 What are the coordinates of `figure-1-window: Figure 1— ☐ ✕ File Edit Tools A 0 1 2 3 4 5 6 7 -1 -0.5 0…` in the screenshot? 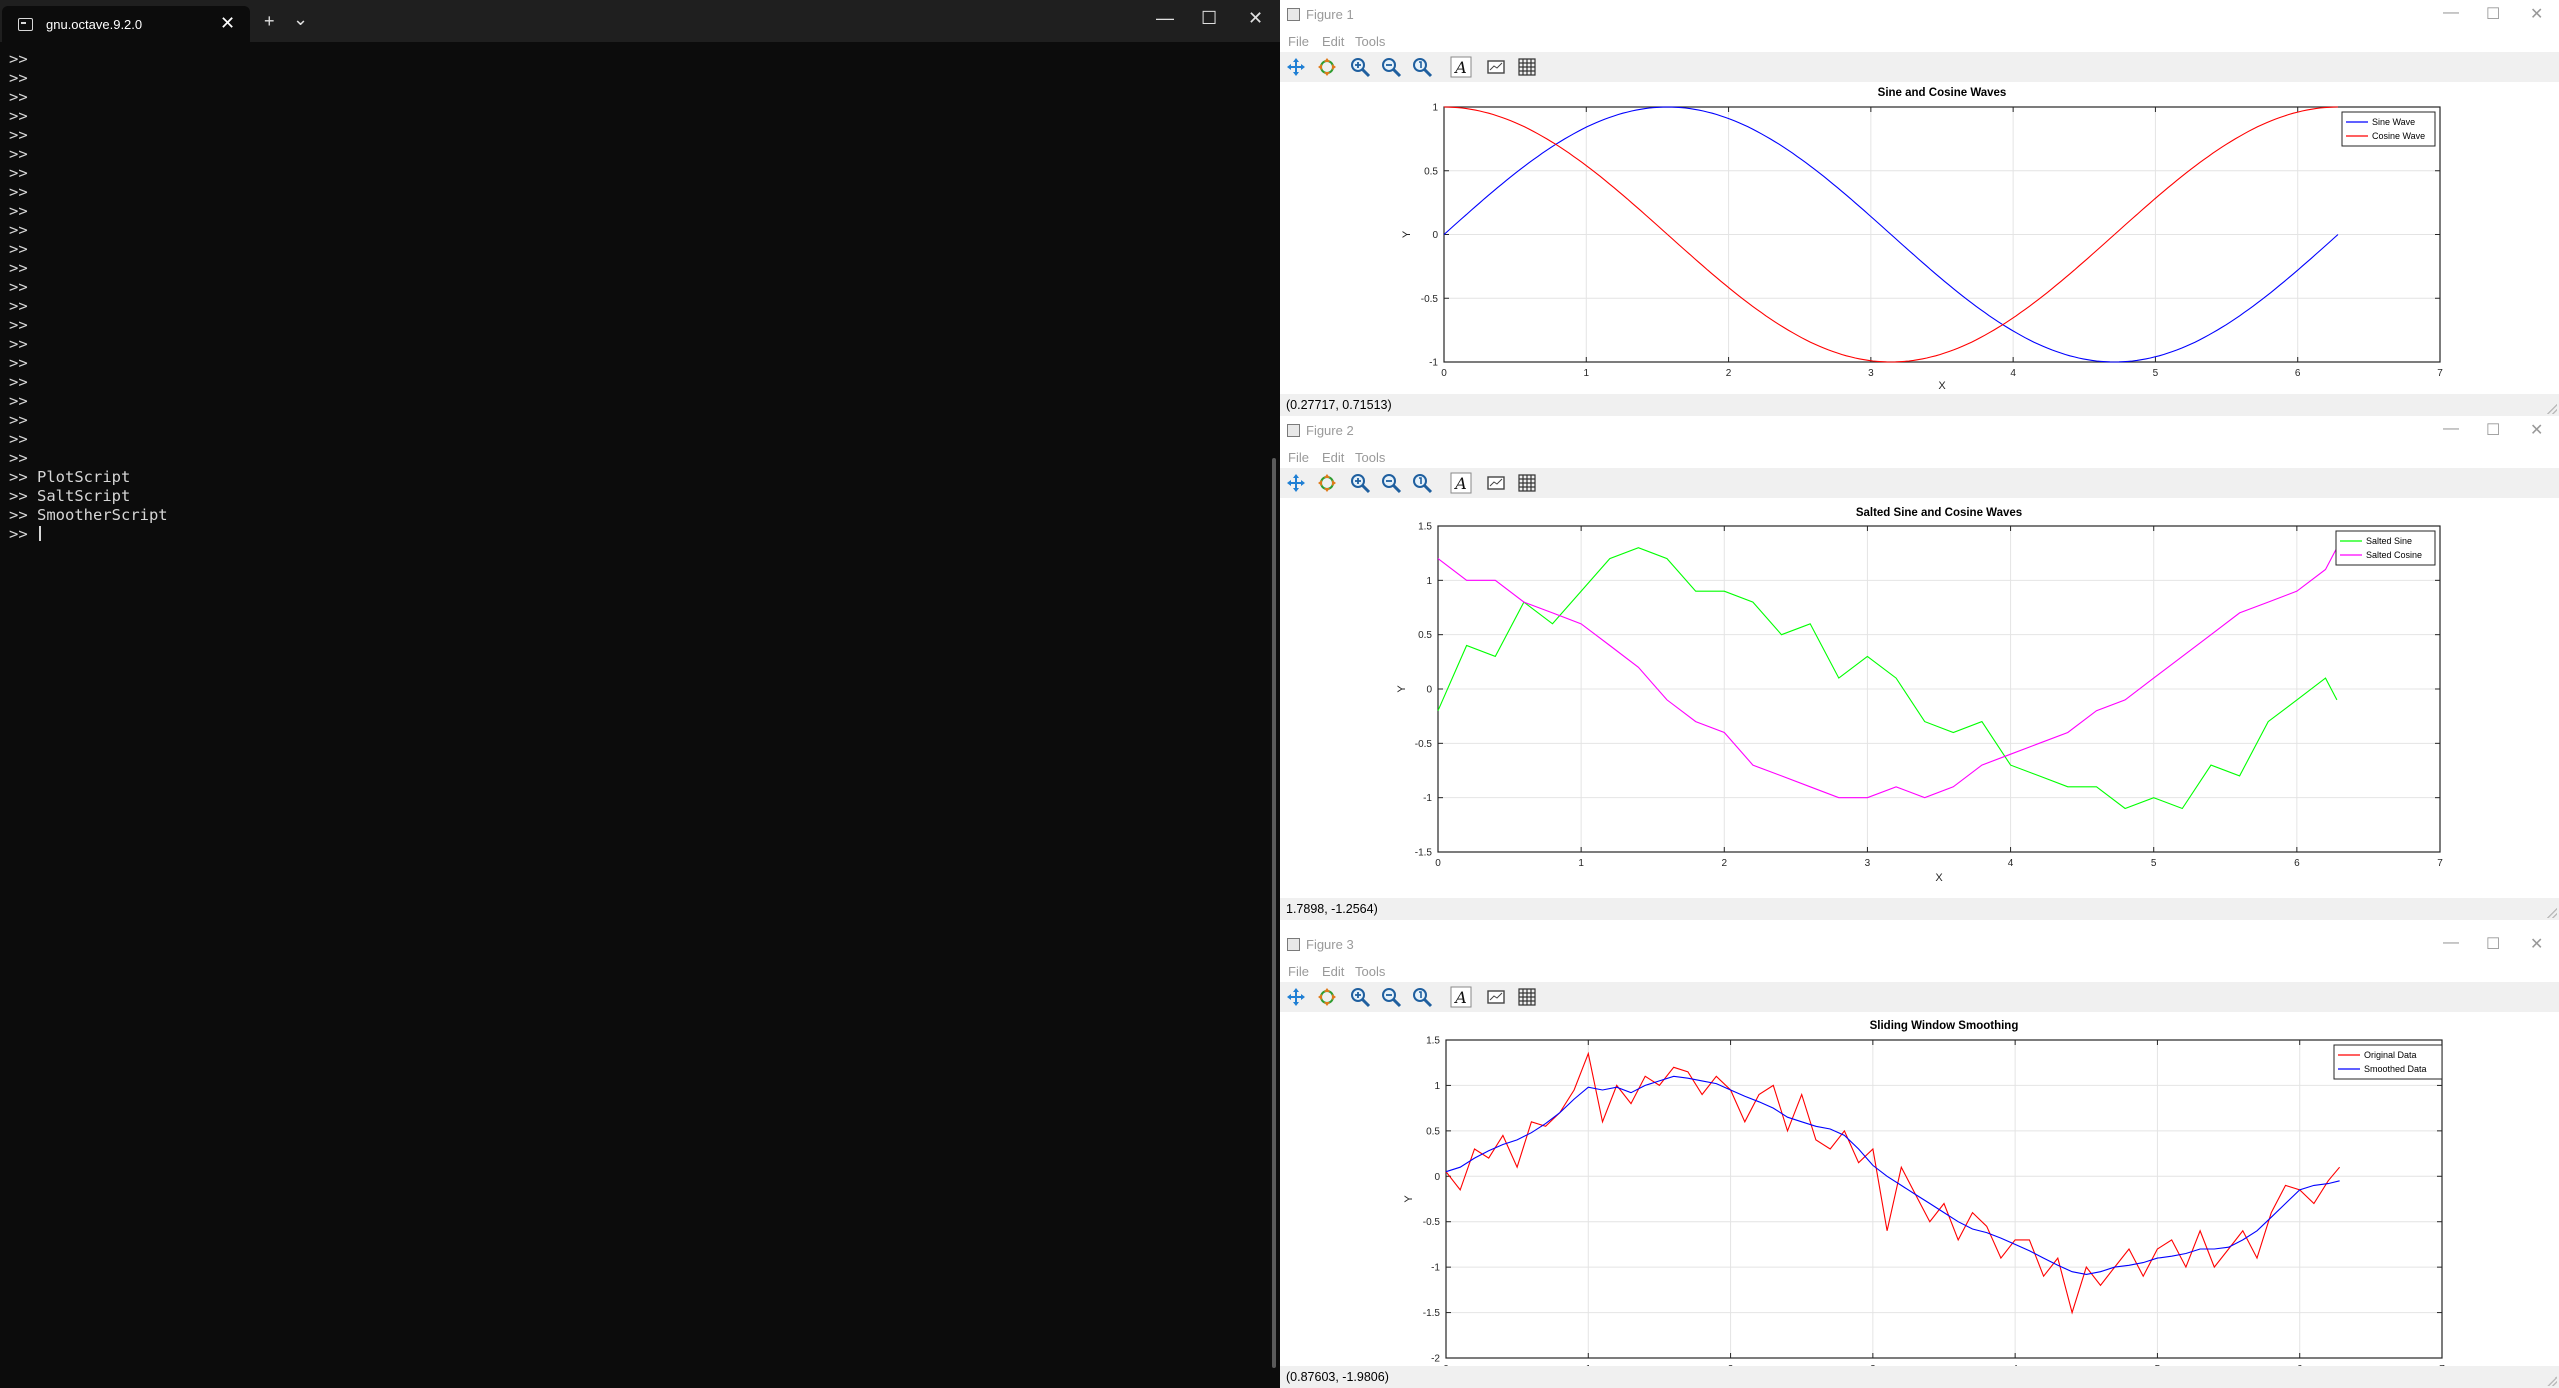 It's located at (1919, 208).